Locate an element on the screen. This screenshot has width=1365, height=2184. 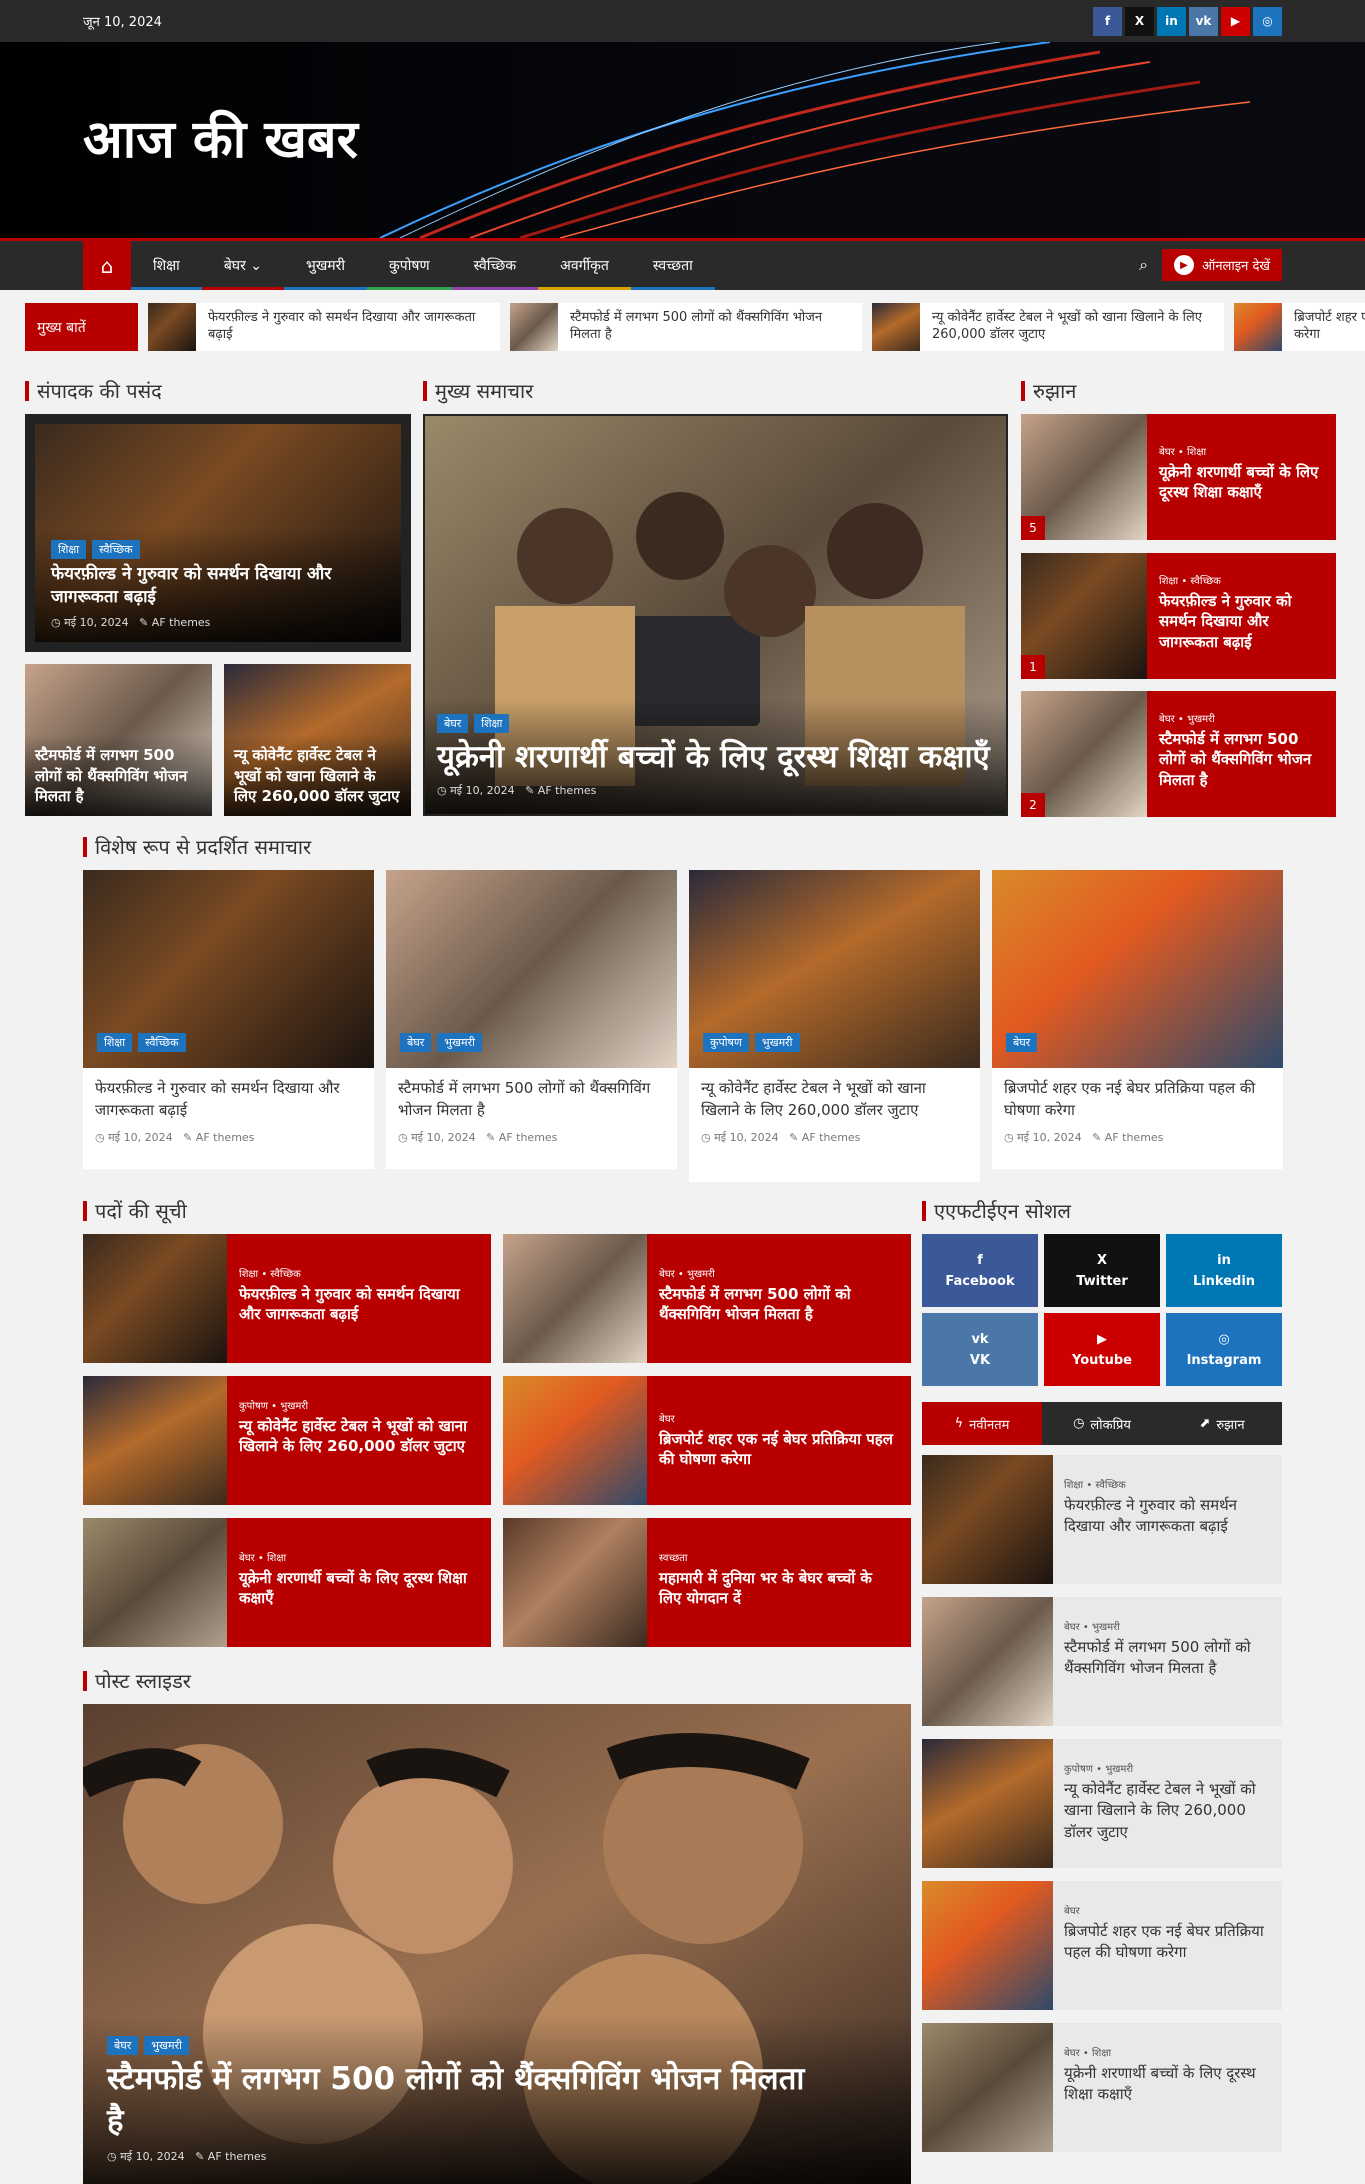
vk-button: vk VK is located at coordinates (980, 1349).